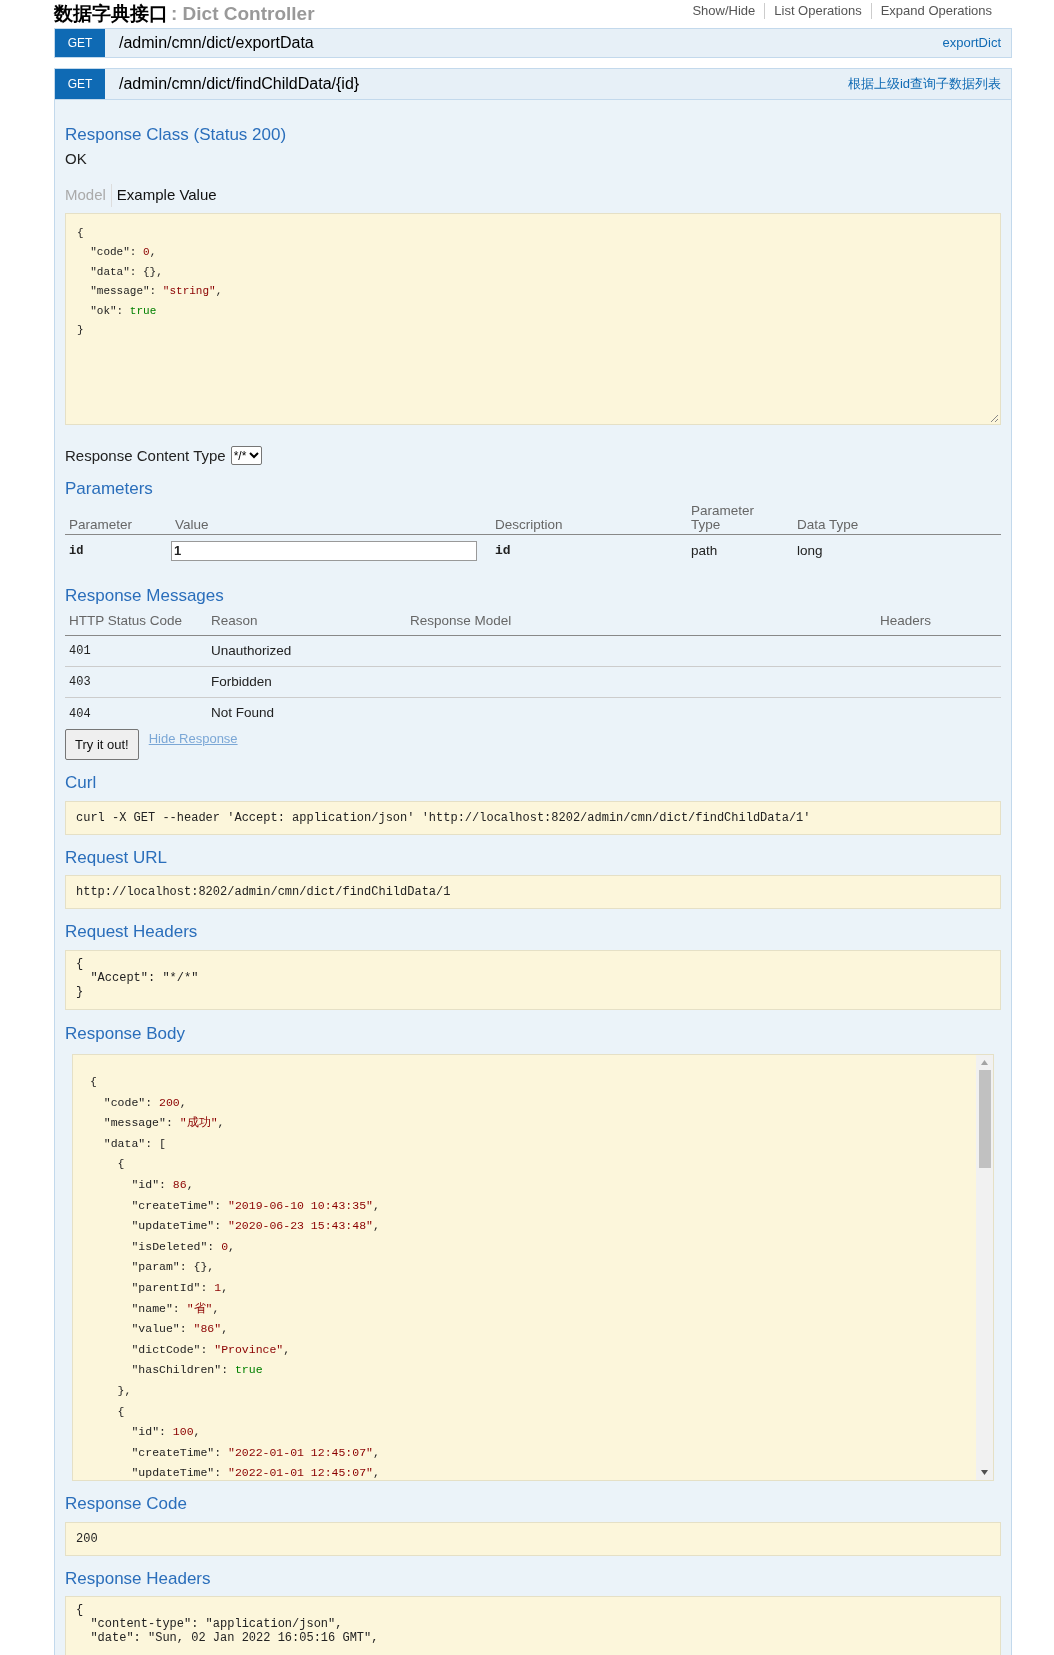  What do you see at coordinates (828, 524) in the screenshot?
I see `column-header: Data Type` at bounding box center [828, 524].